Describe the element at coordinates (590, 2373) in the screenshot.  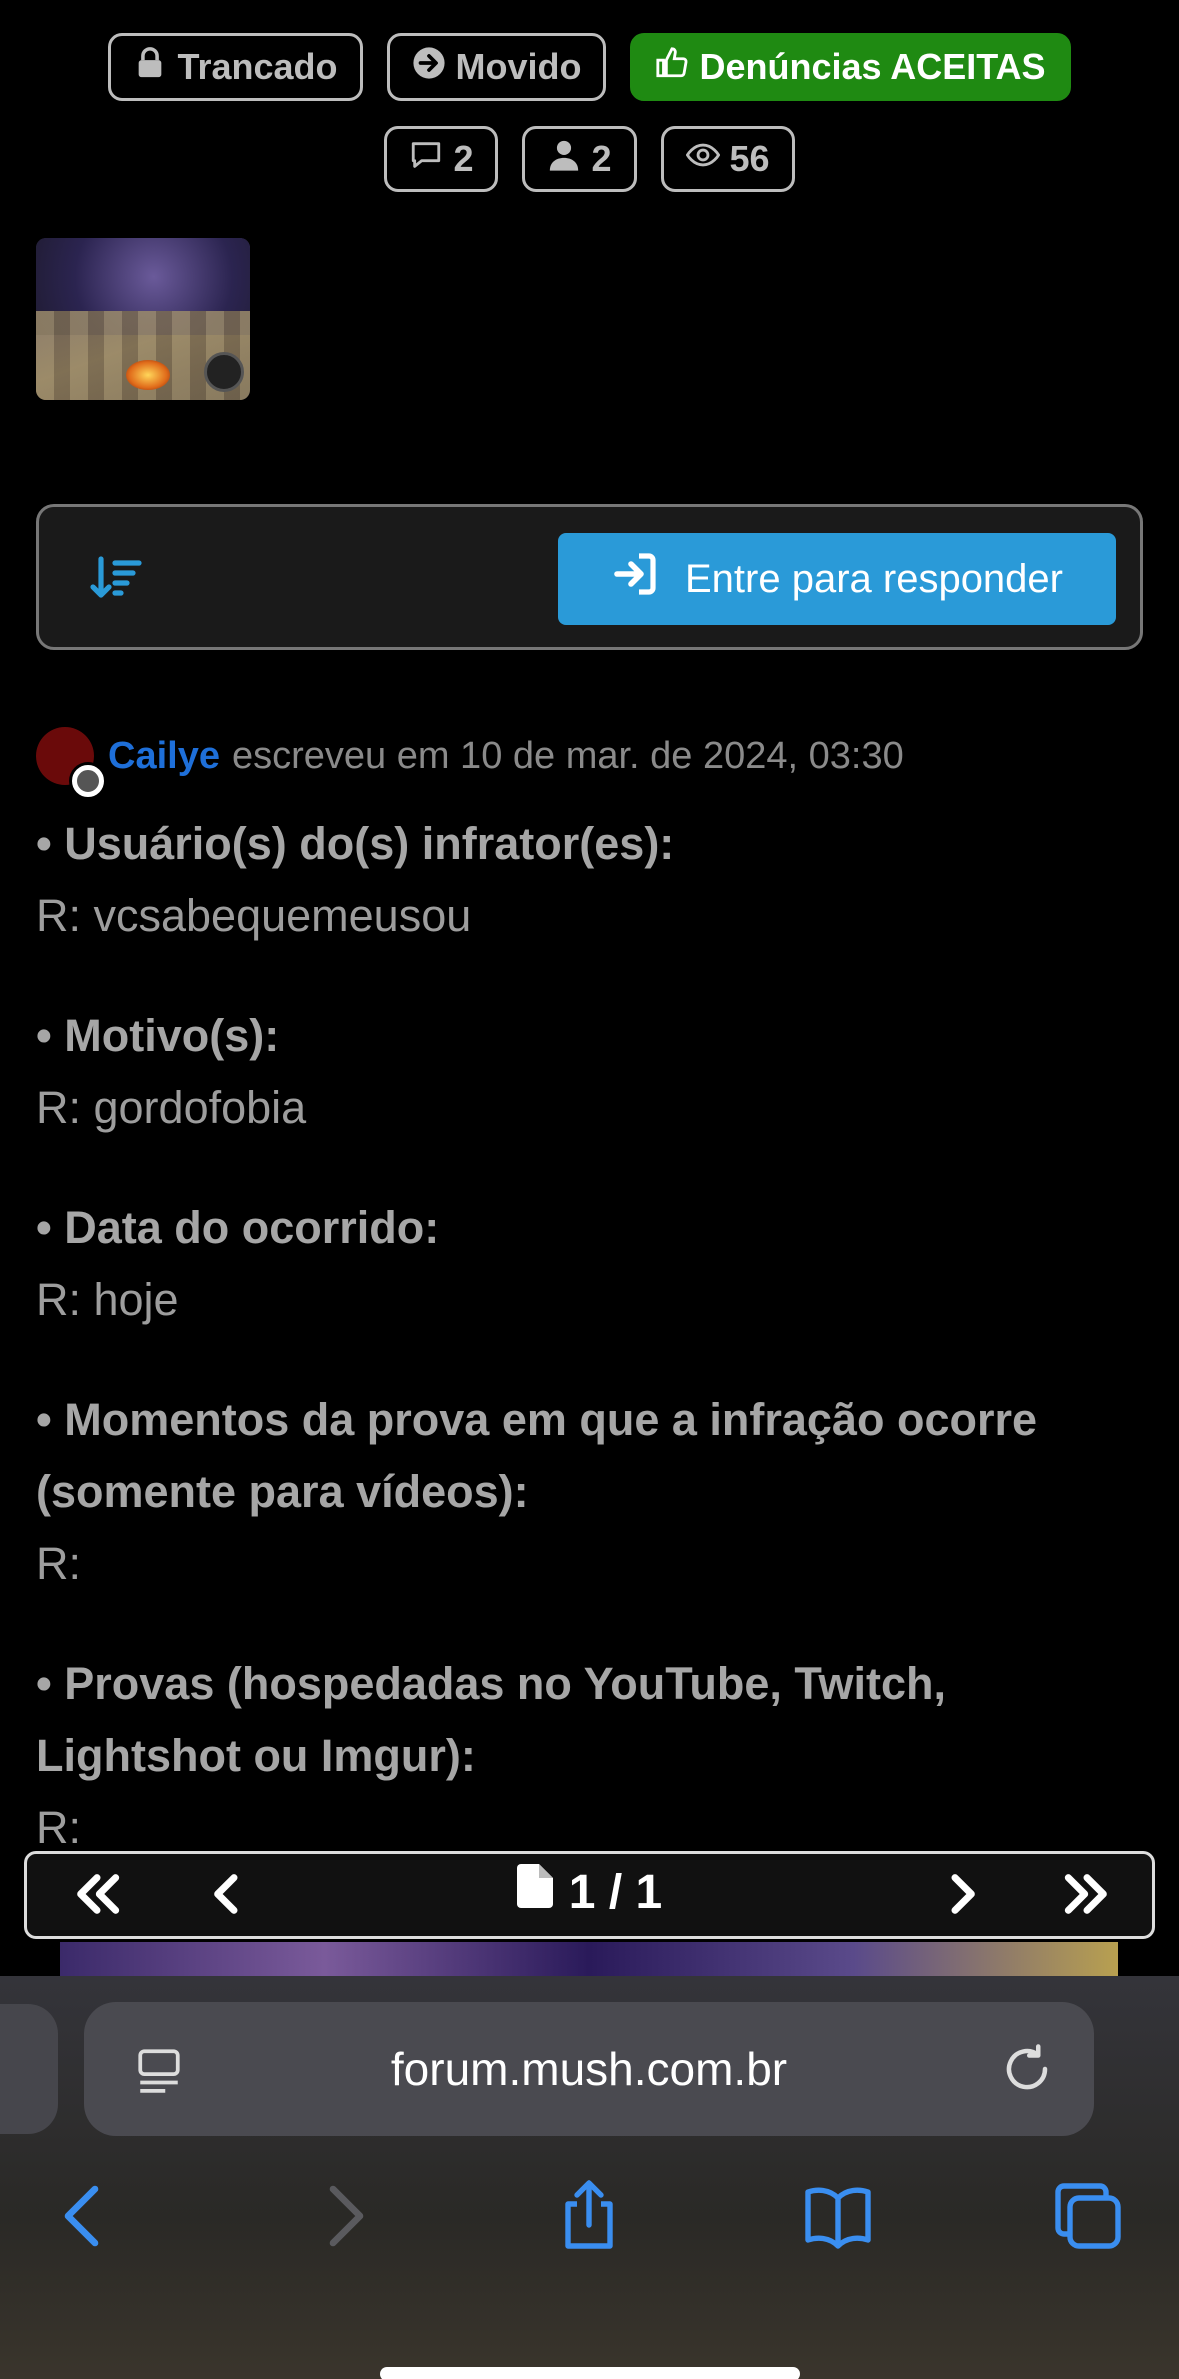
I see `home-indicator` at that location.